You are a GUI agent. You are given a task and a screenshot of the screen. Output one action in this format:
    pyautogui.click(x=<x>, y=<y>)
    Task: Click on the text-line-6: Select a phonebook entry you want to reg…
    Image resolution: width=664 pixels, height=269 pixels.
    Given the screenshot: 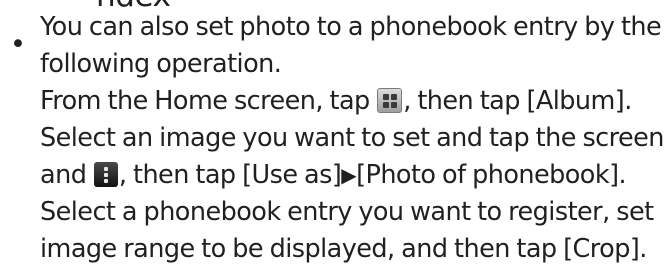 What is the action you would take?
    pyautogui.click(x=347, y=212)
    